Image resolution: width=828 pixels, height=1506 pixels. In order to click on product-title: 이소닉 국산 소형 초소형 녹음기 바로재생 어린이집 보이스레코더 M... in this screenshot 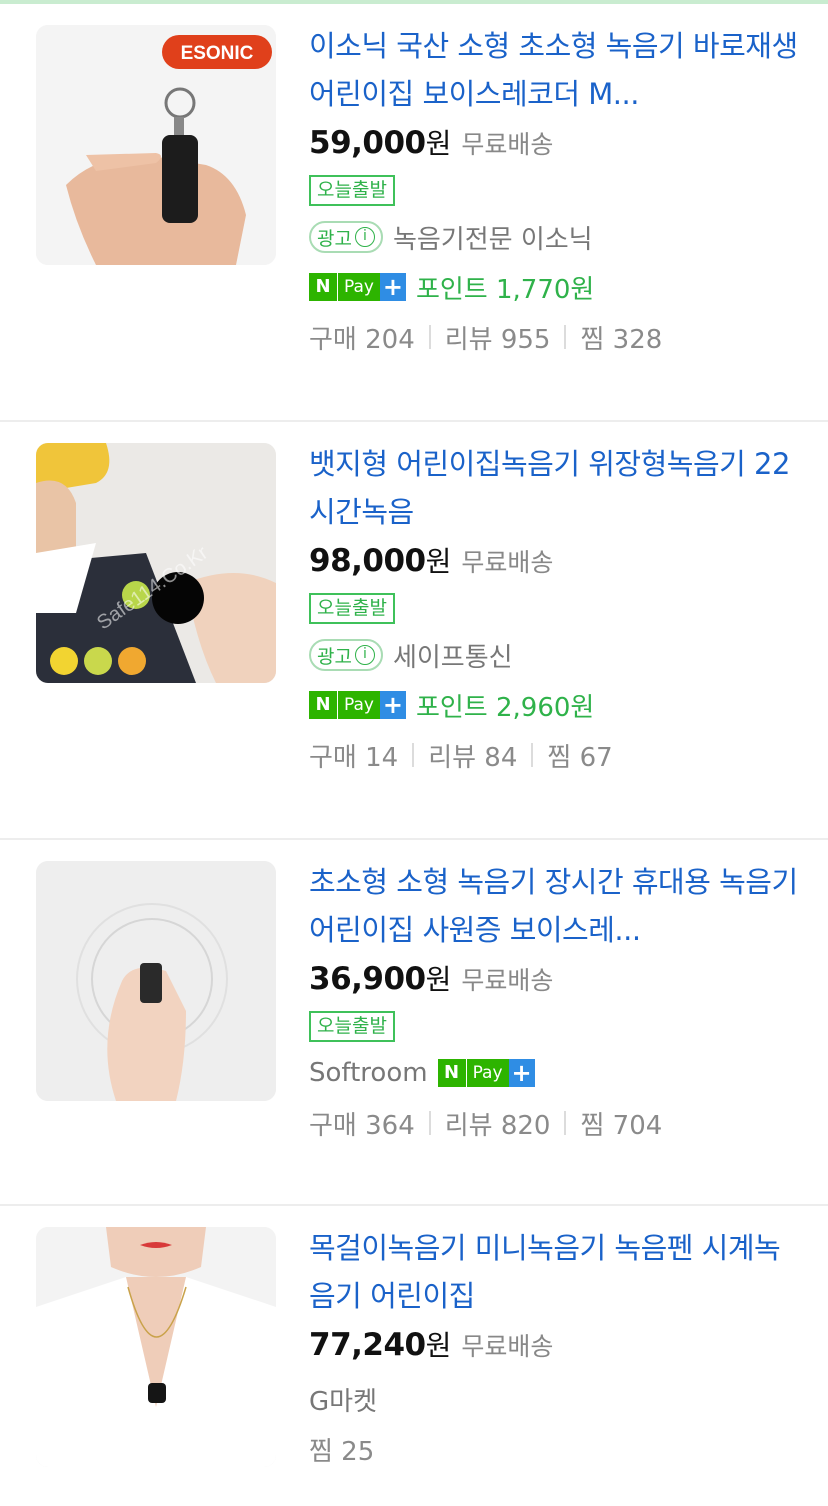, I will do `click(554, 70)`.